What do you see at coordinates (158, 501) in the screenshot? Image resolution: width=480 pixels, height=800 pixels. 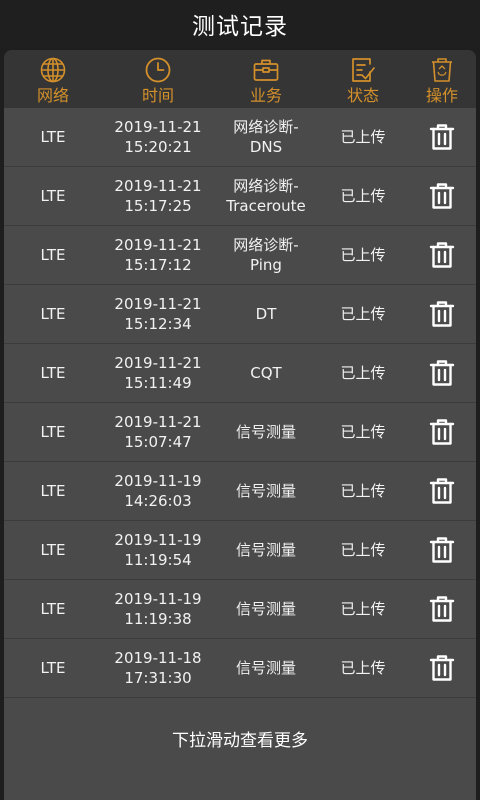 I see `row-time: 14:26:03` at bounding box center [158, 501].